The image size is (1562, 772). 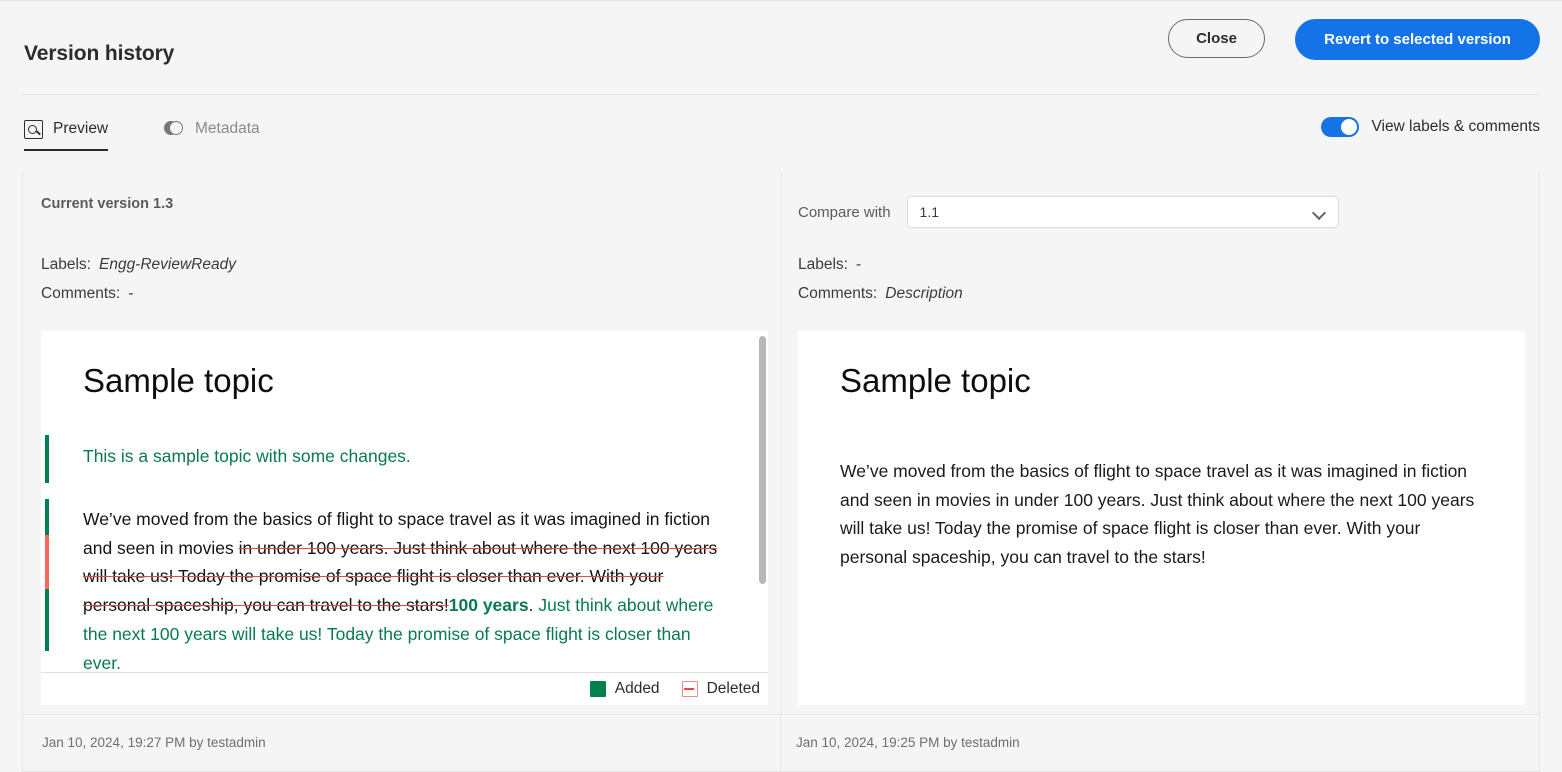 I want to click on legend-added-label: Added, so click(x=637, y=688).